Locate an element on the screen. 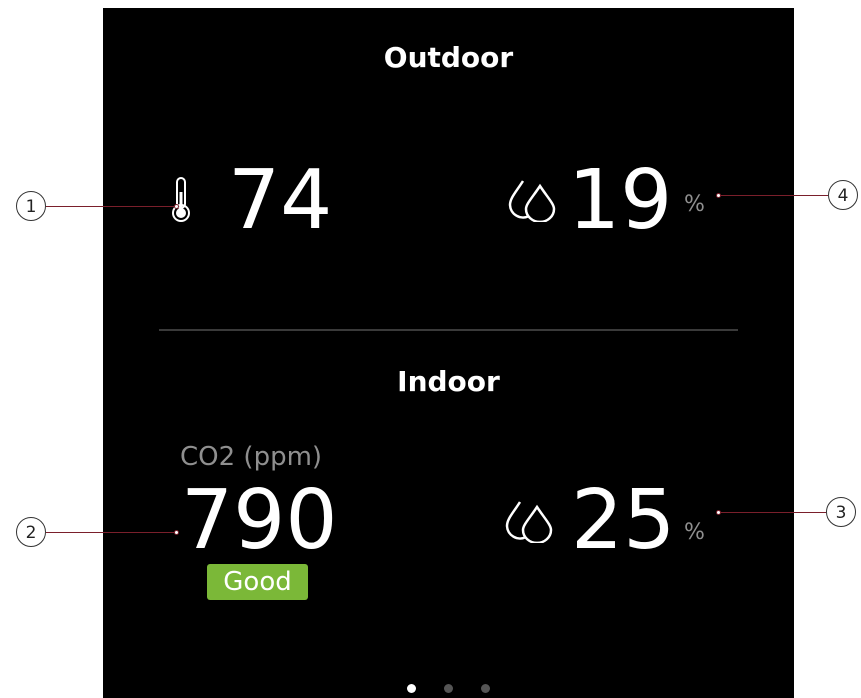  callout-number: 1 is located at coordinates (31, 206).